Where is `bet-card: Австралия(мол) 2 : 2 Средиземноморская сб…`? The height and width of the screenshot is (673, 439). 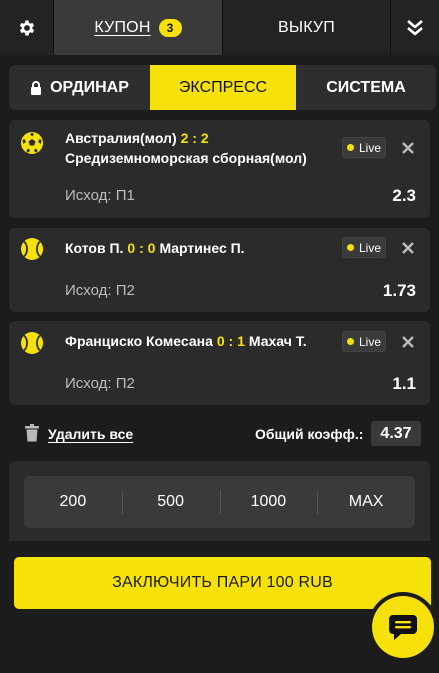
bet-card: Австралия(мол) 2 : 2 Средиземноморская сб… is located at coordinates (219, 169).